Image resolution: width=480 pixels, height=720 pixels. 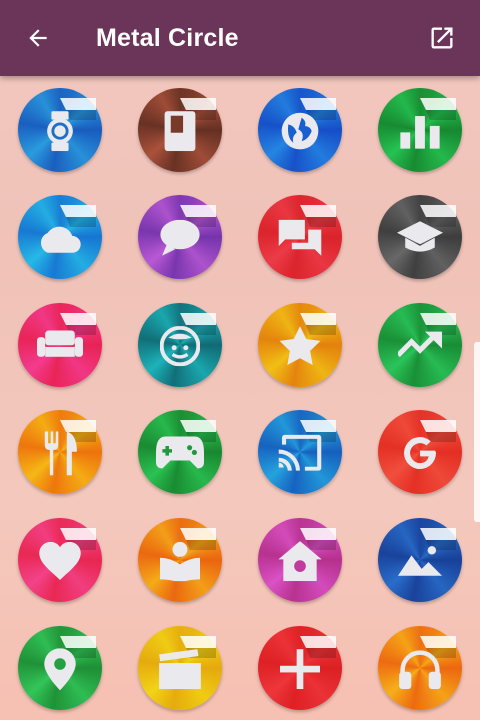 I want to click on map-pin-icon, so click(x=60, y=671).